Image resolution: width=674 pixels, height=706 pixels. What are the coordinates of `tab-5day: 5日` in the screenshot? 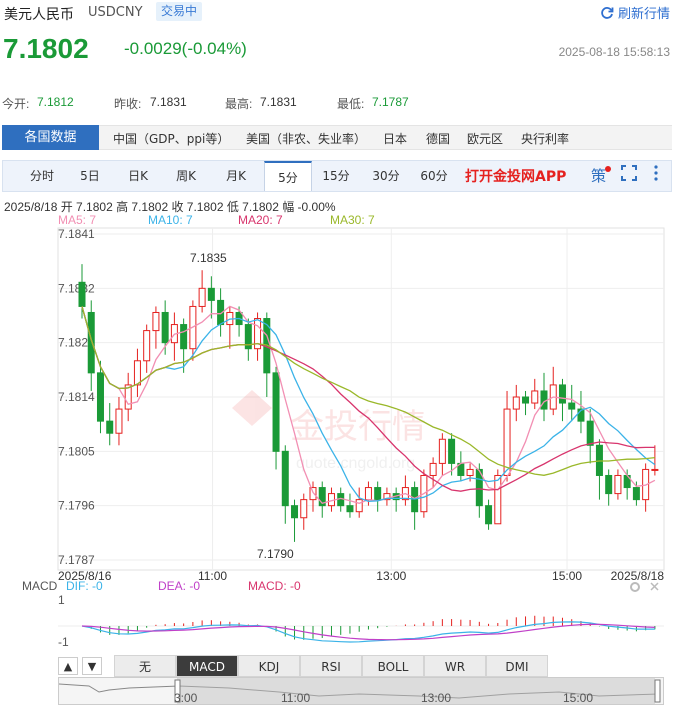 It's located at (90, 176).